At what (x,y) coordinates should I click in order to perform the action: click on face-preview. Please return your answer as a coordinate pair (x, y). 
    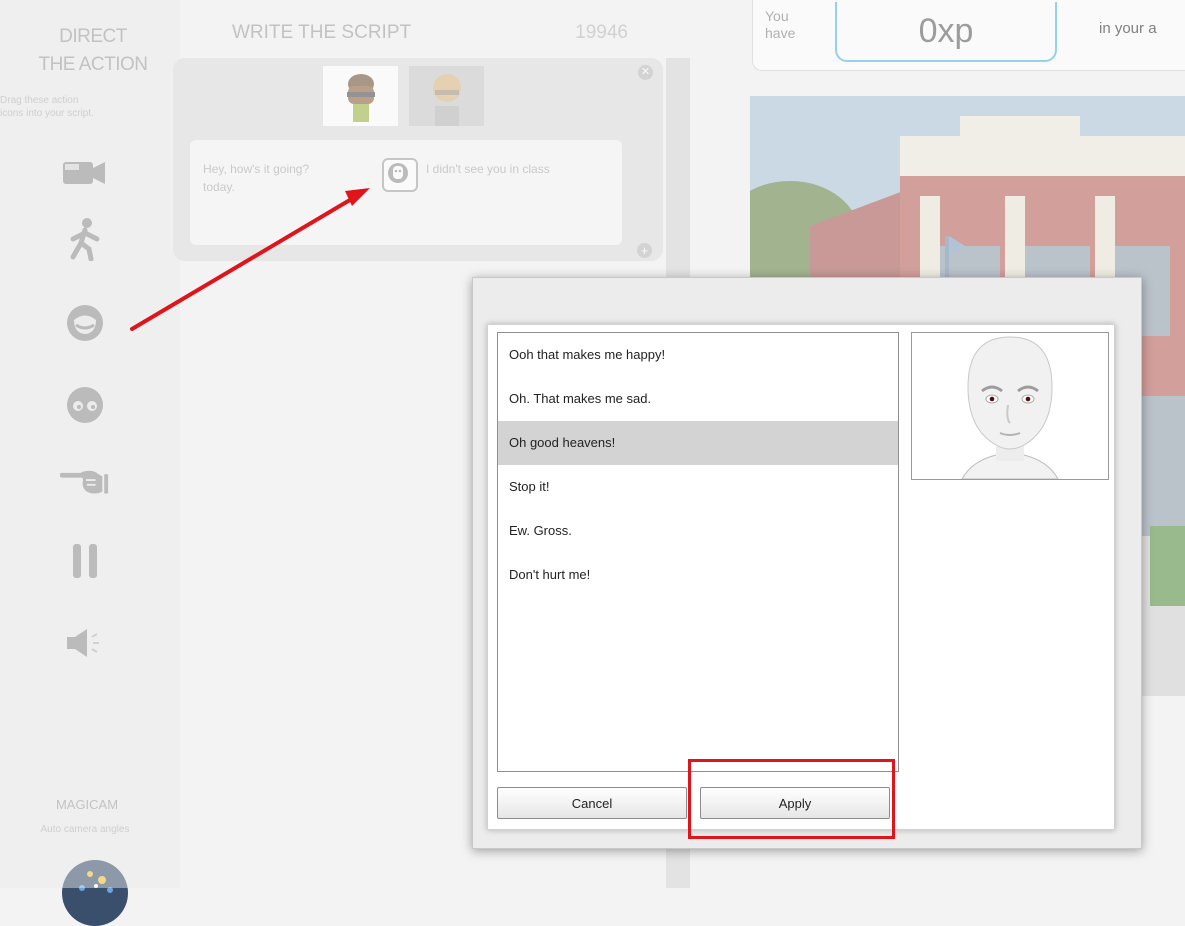
    Looking at the image, I should click on (1010, 406).